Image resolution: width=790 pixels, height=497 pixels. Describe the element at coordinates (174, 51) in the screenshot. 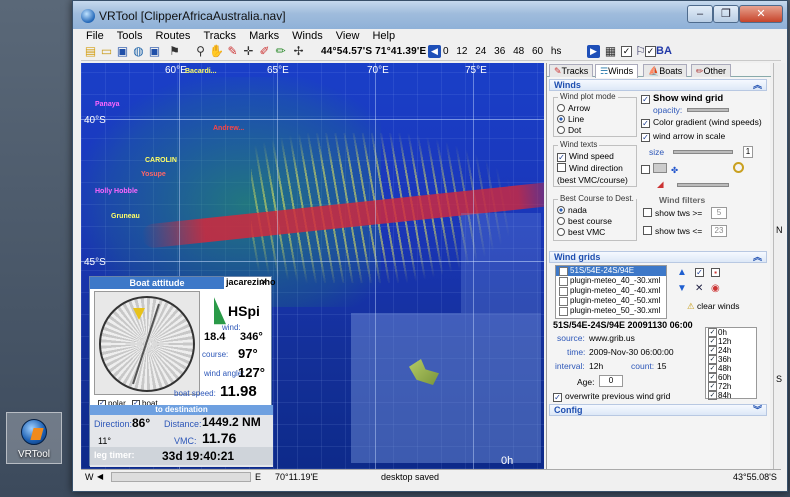

I see `route-tool-icon: ⚑` at that location.